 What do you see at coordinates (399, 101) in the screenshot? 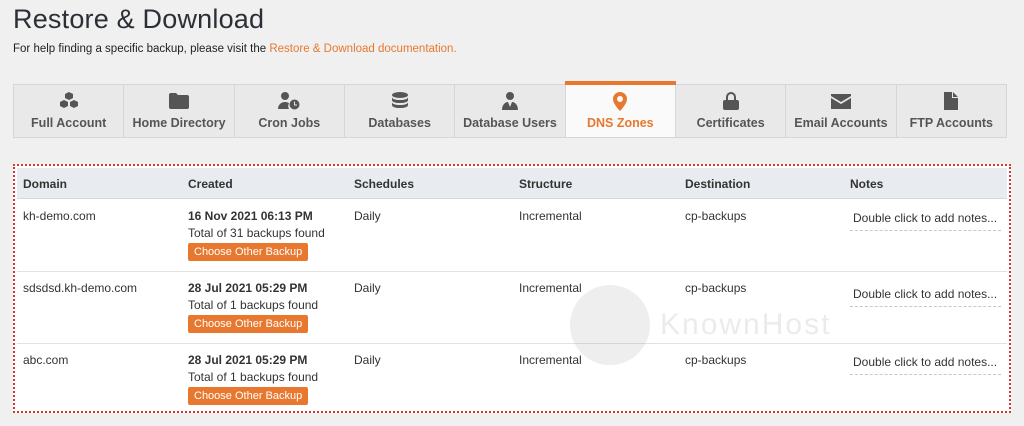
I see `database-icon` at bounding box center [399, 101].